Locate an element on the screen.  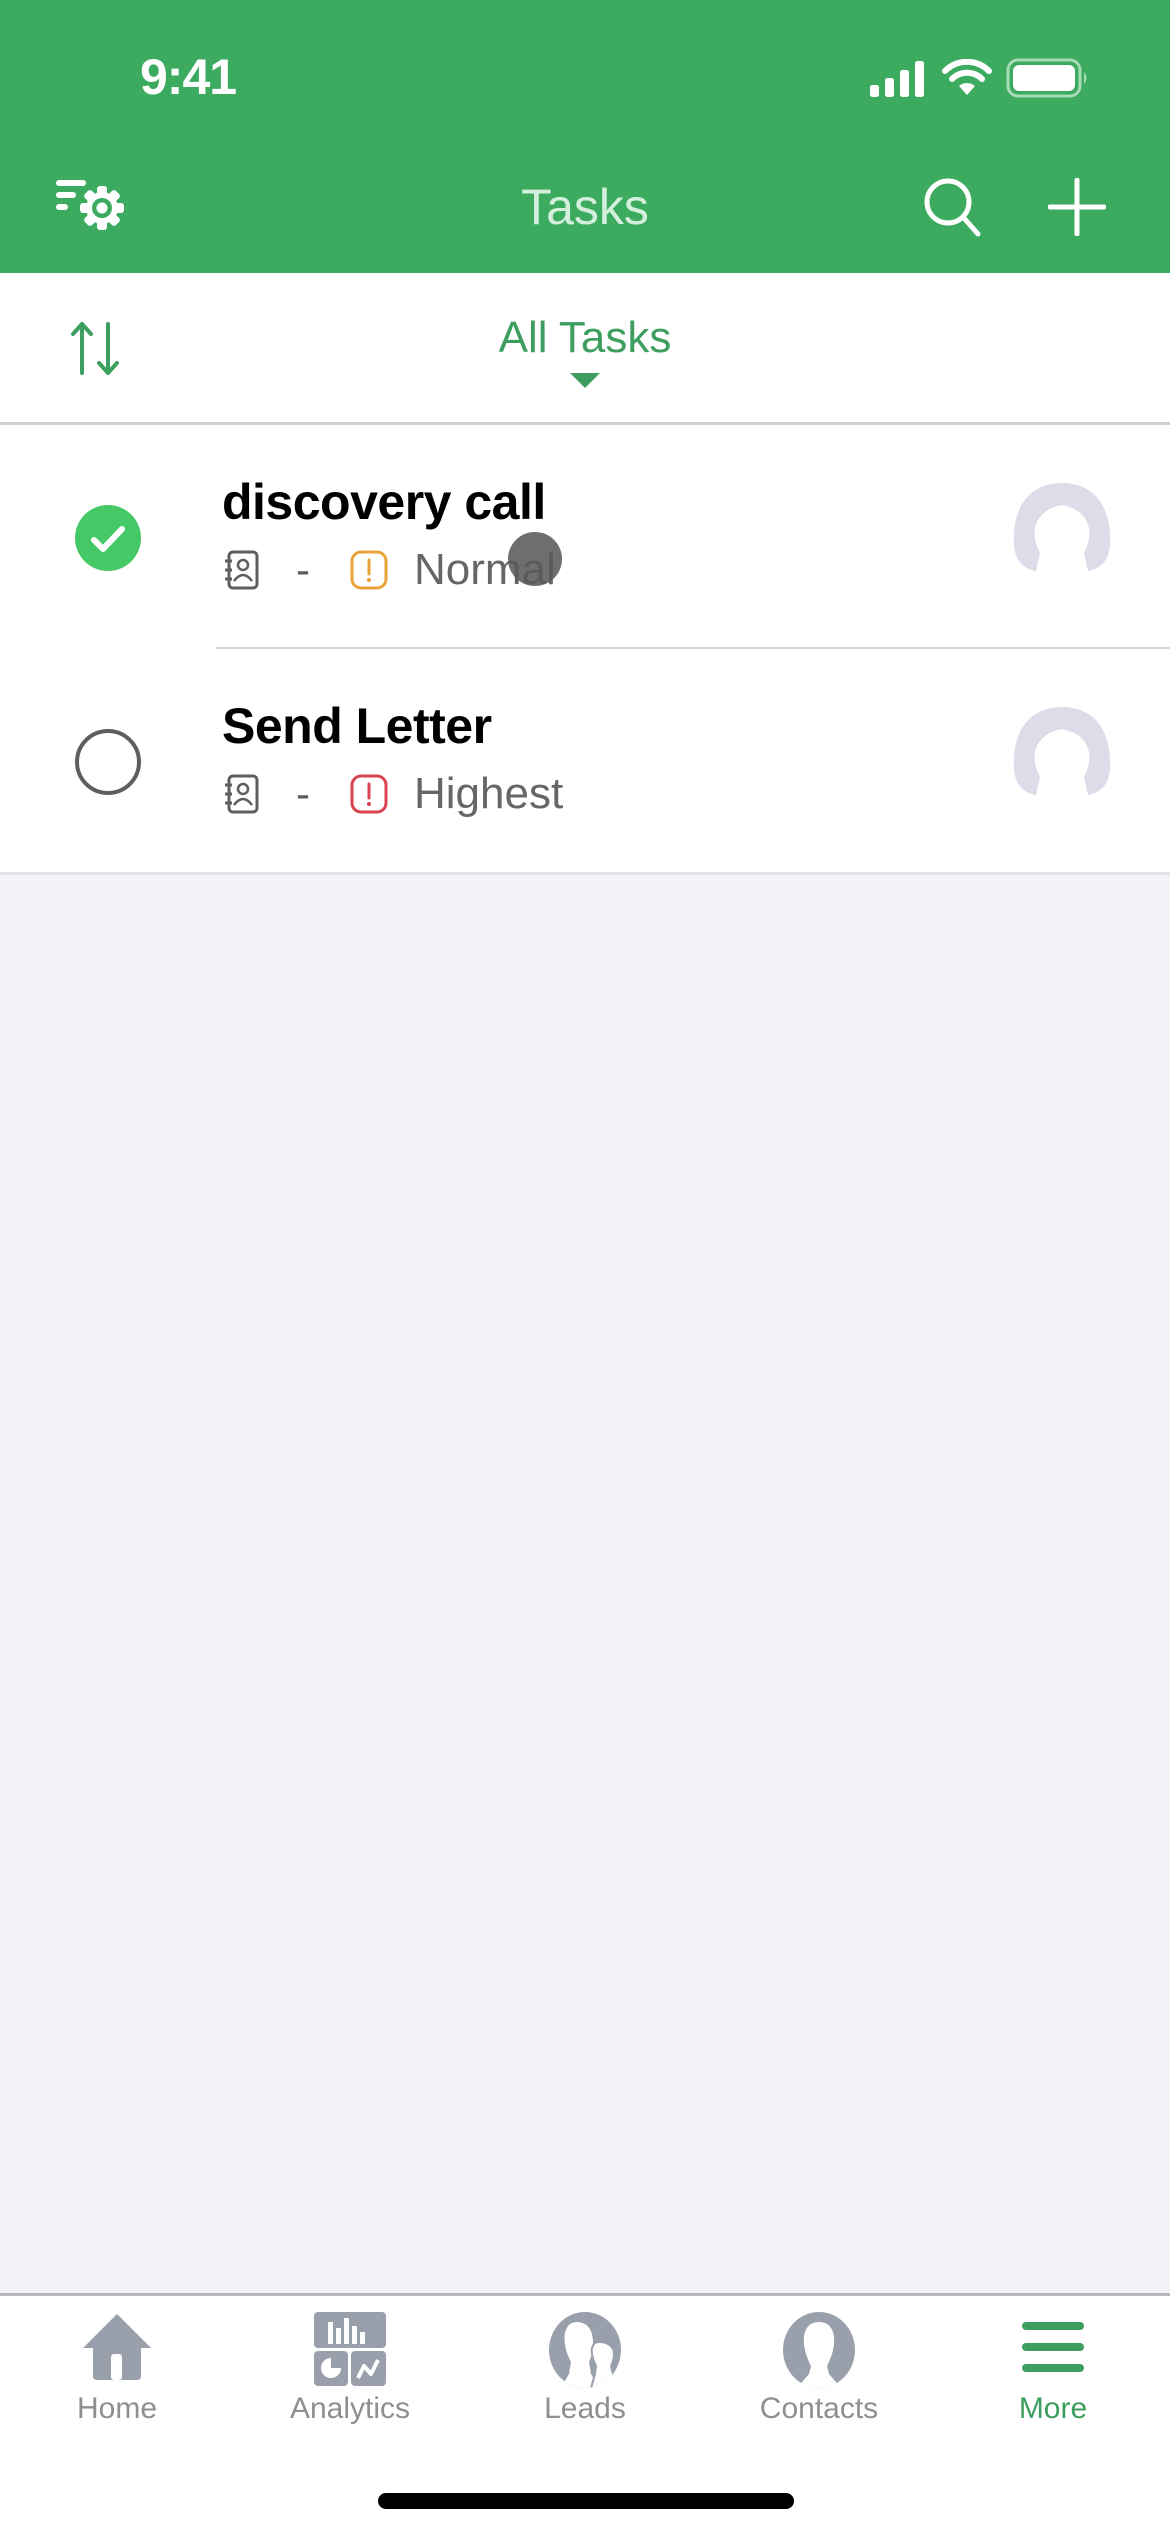
page-title: Tasks is located at coordinates (585, 207).